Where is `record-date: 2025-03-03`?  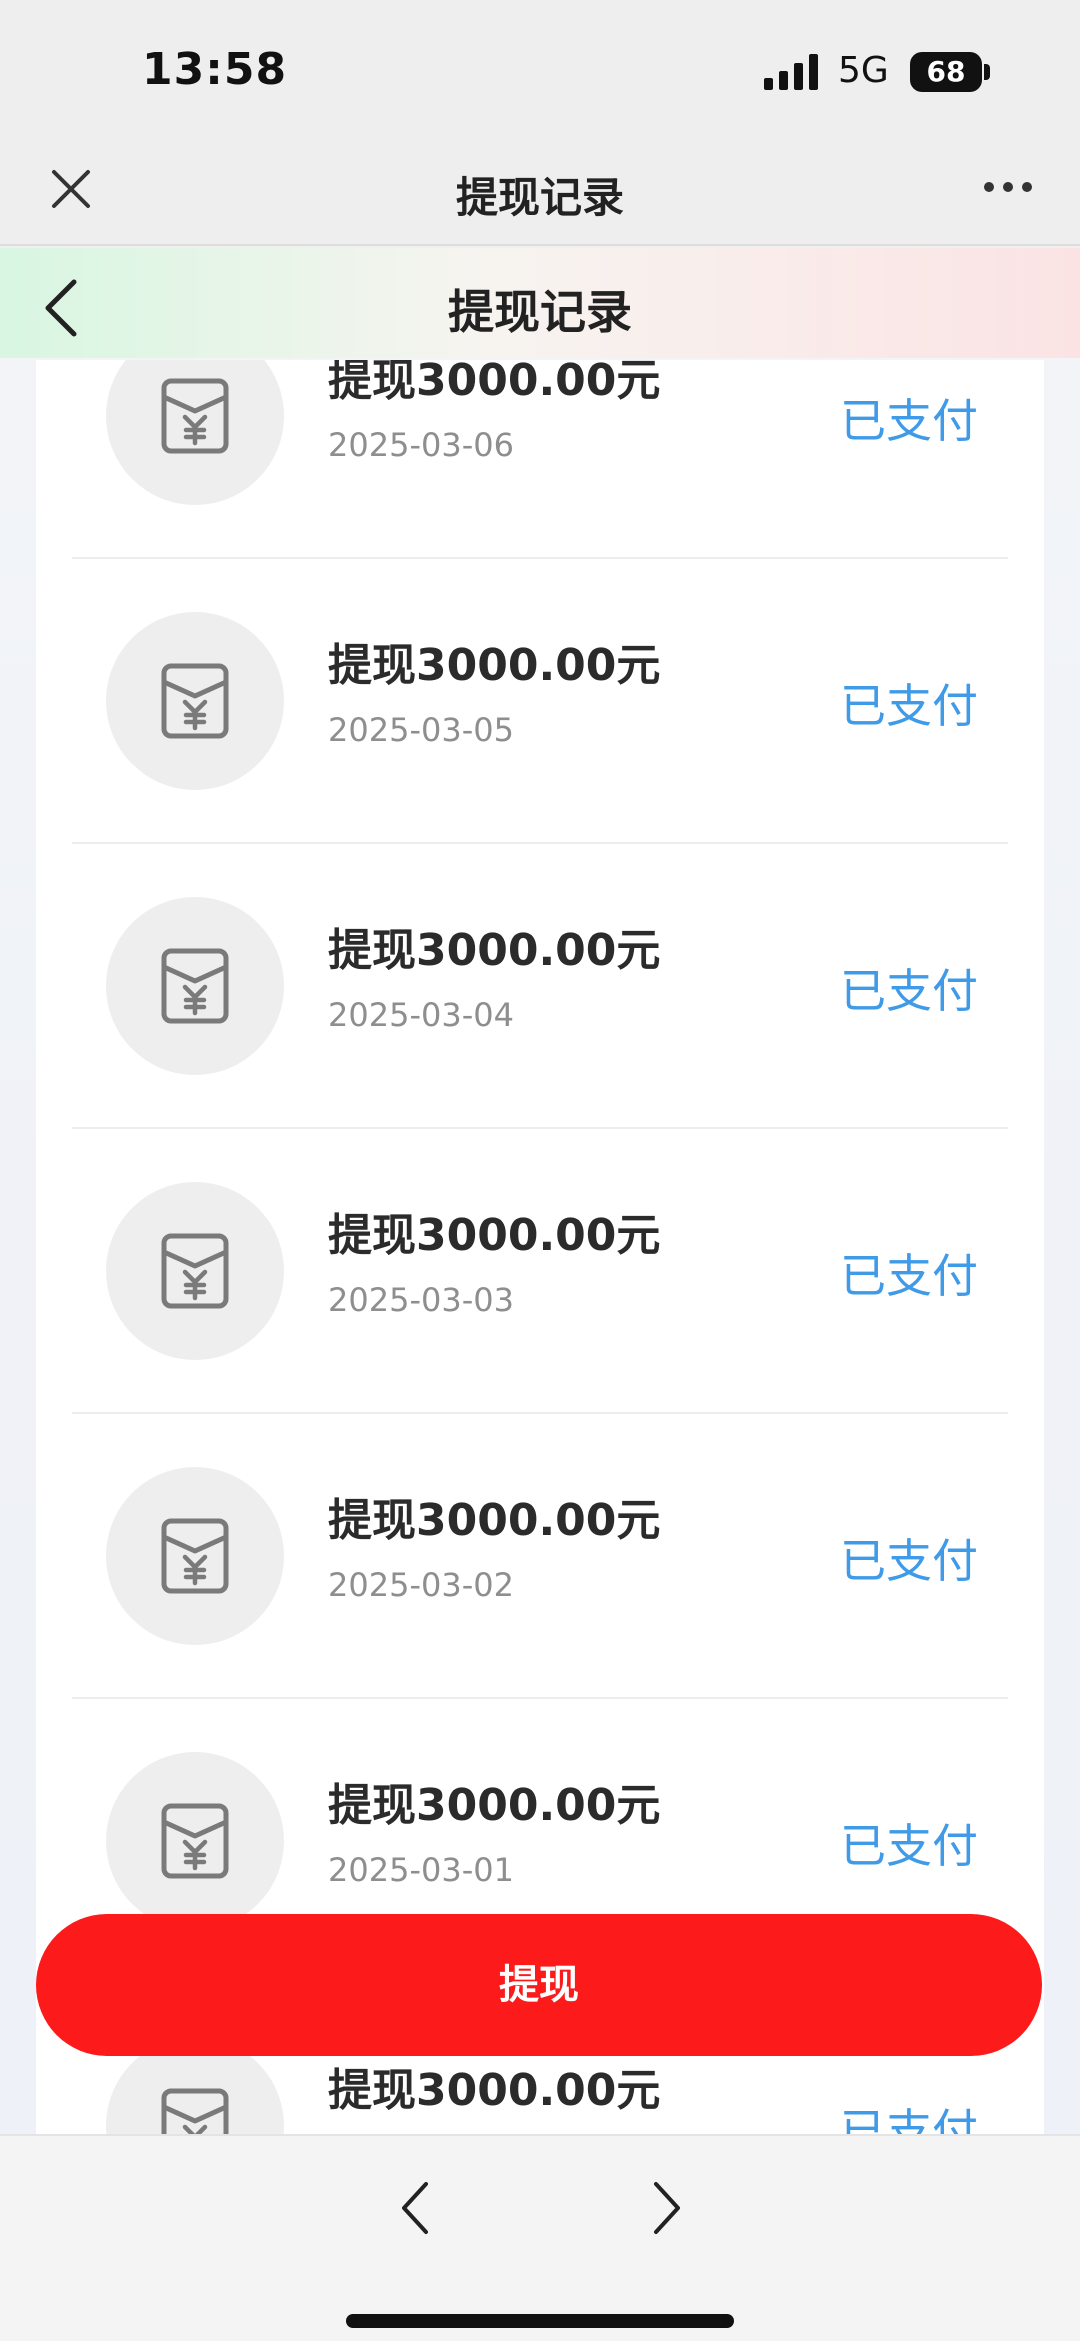 record-date: 2025-03-03 is located at coordinates (421, 1300).